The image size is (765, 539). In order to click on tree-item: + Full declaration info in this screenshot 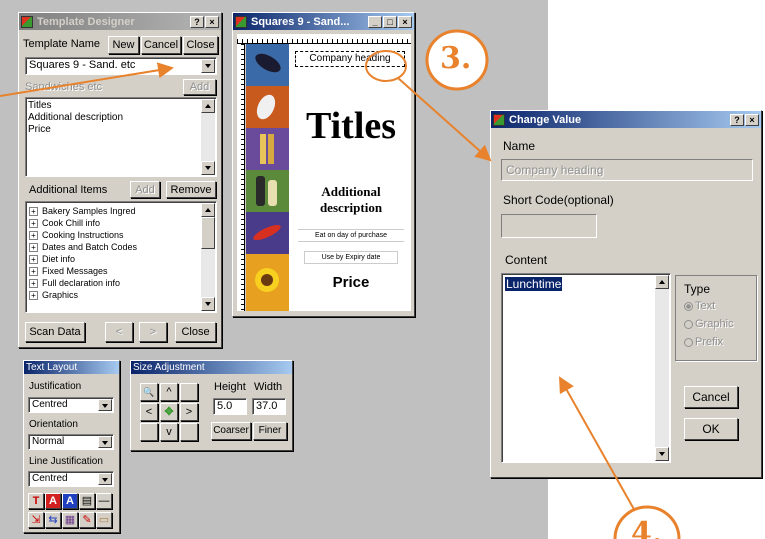, I will do `click(121, 283)`.